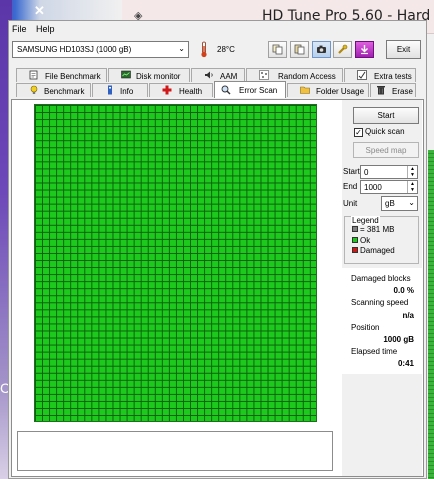 This screenshot has height=479, width=434. I want to click on exit-button: Exit, so click(403, 49).